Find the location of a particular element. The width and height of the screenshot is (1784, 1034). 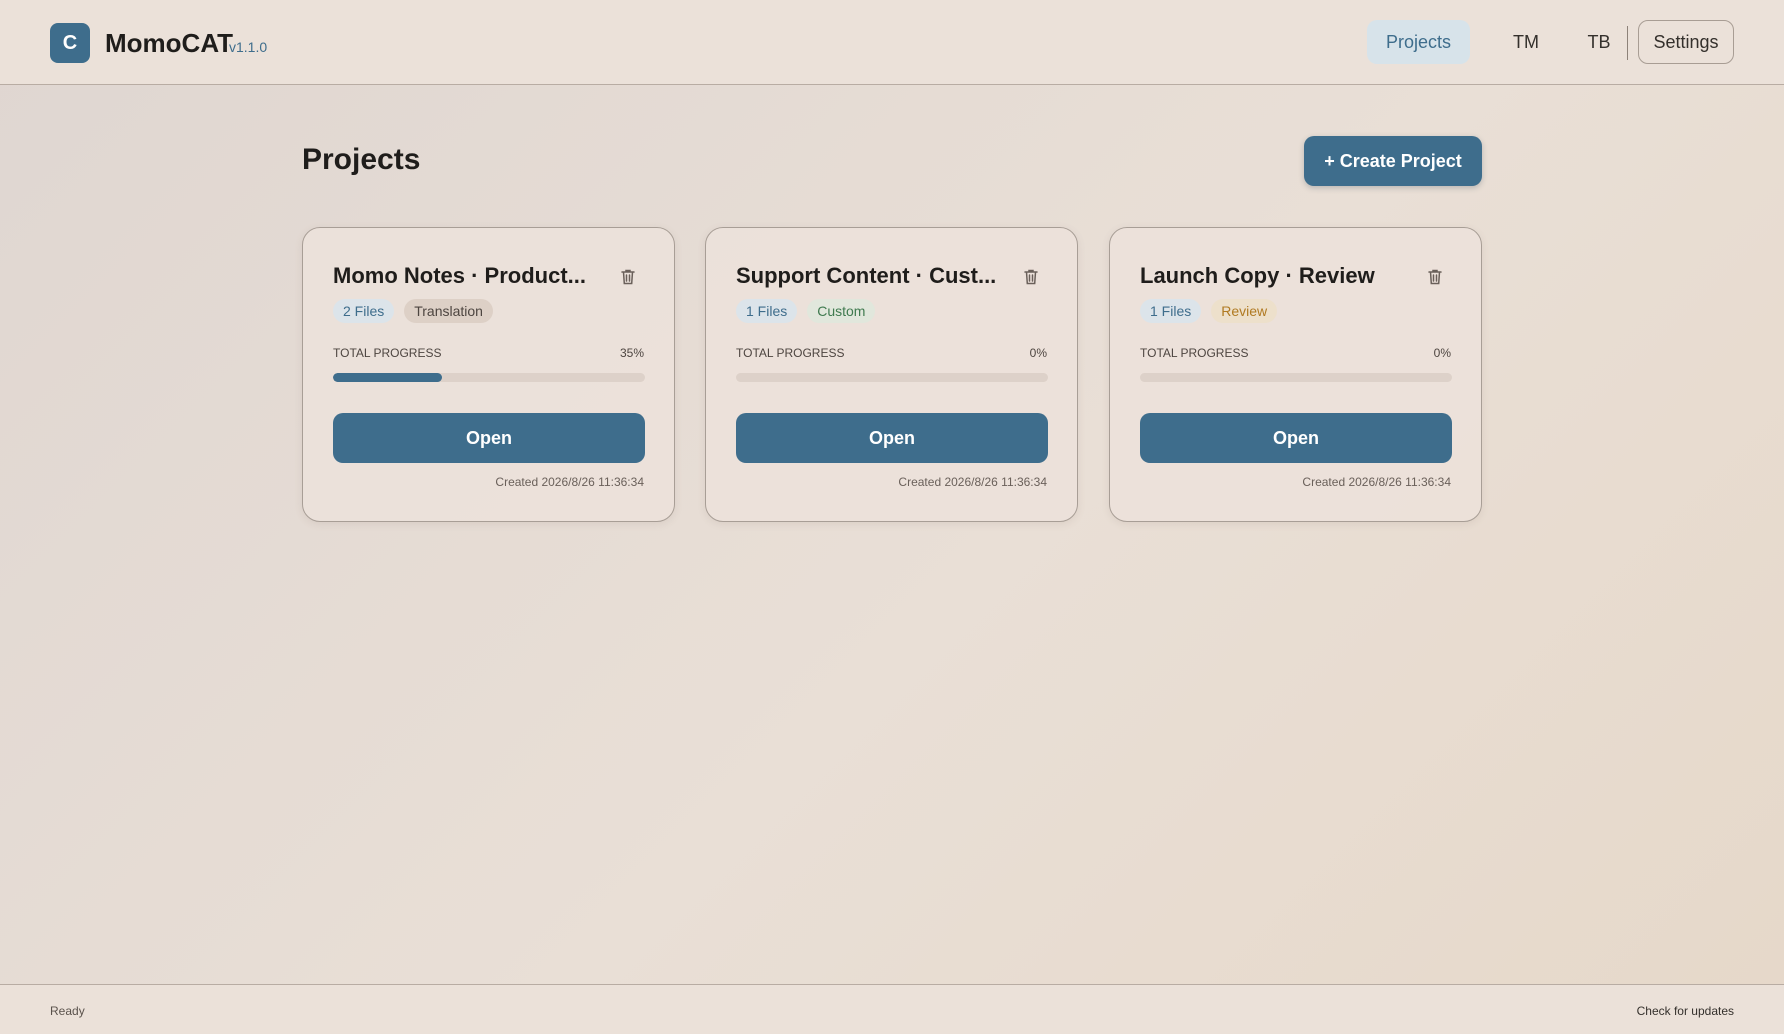

app-logo: C is located at coordinates (70, 43).